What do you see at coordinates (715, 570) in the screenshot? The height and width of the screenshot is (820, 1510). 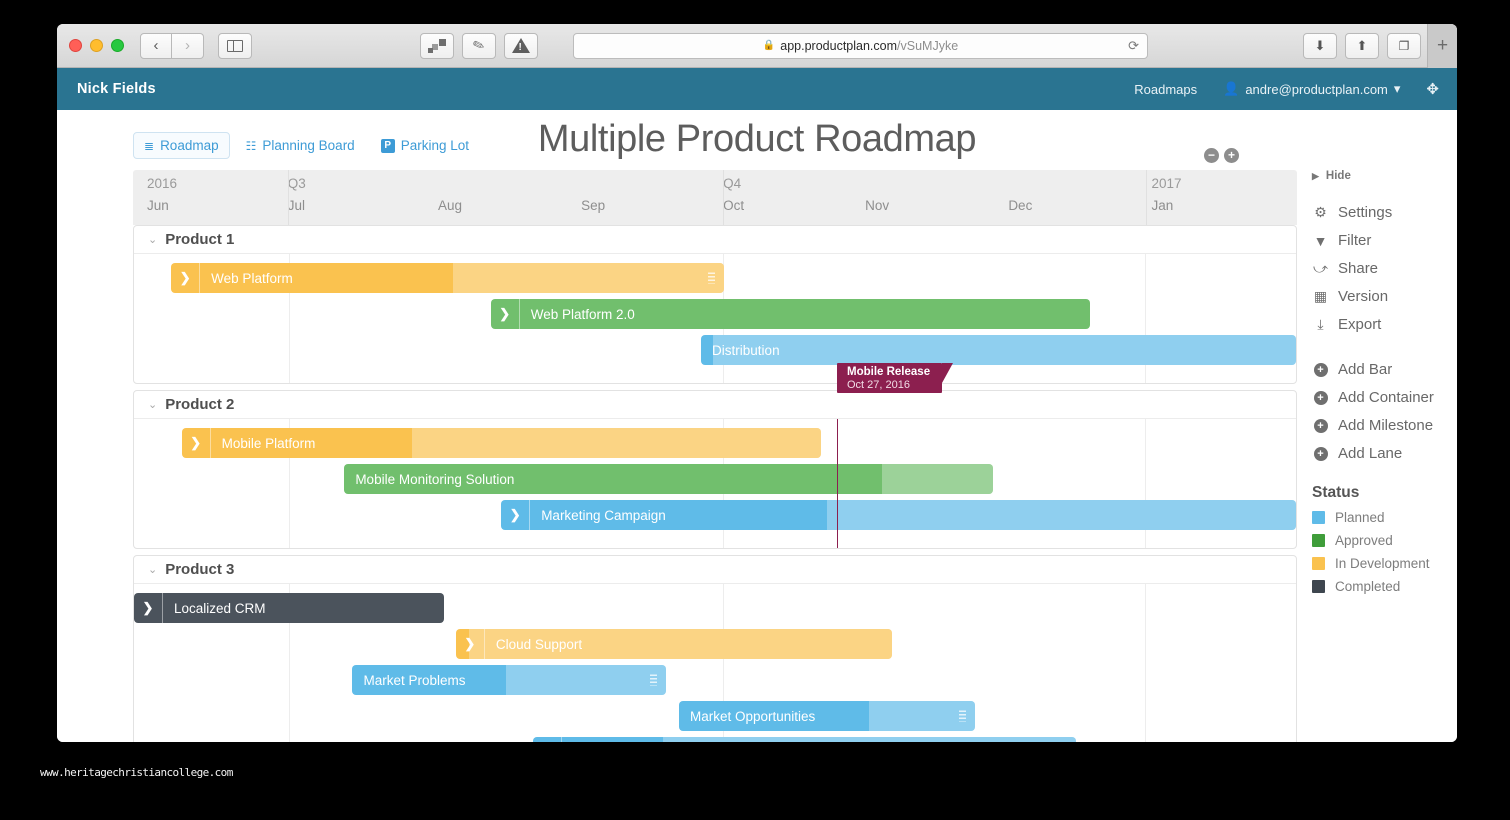 I see `lane-header: ⌄ Product 3` at bounding box center [715, 570].